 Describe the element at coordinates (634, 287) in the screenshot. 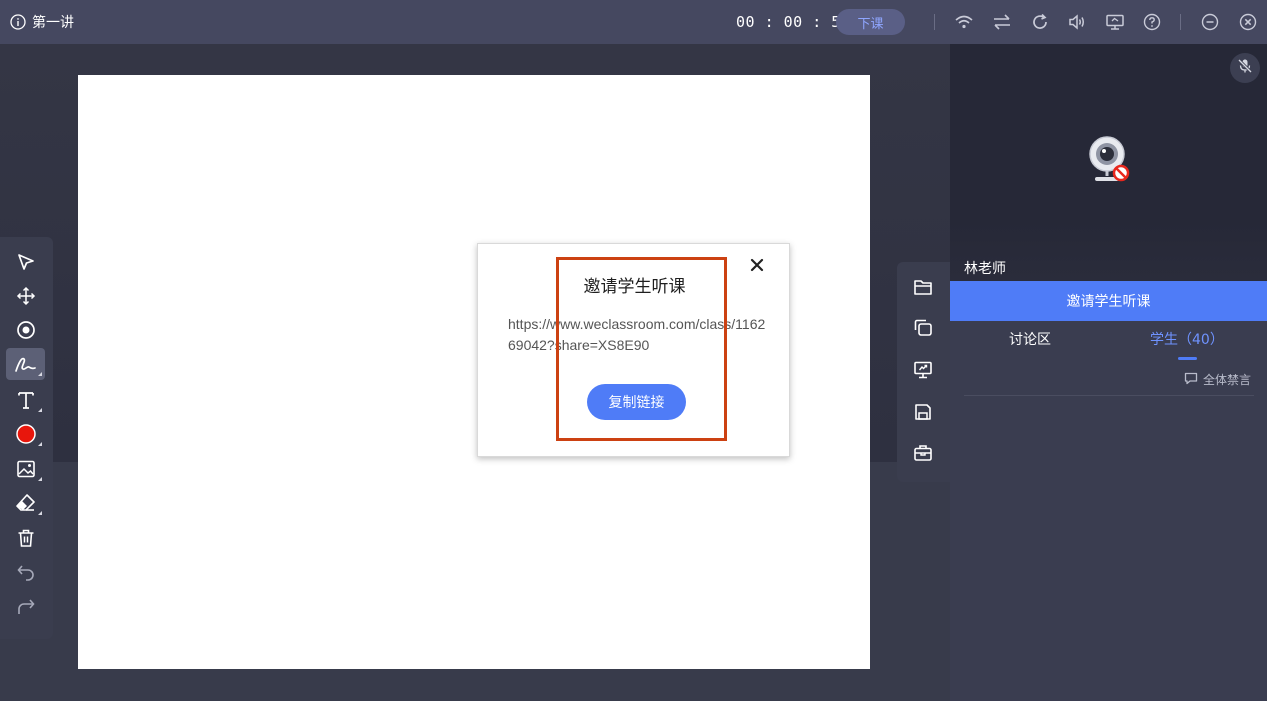

I see `dialog-title: 邀请学生听课` at that location.